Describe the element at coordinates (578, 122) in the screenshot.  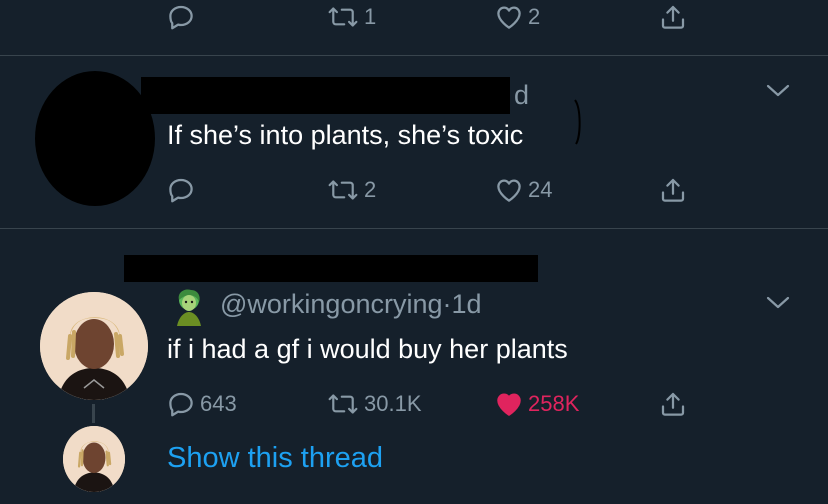
I see `scribble-mark` at that location.